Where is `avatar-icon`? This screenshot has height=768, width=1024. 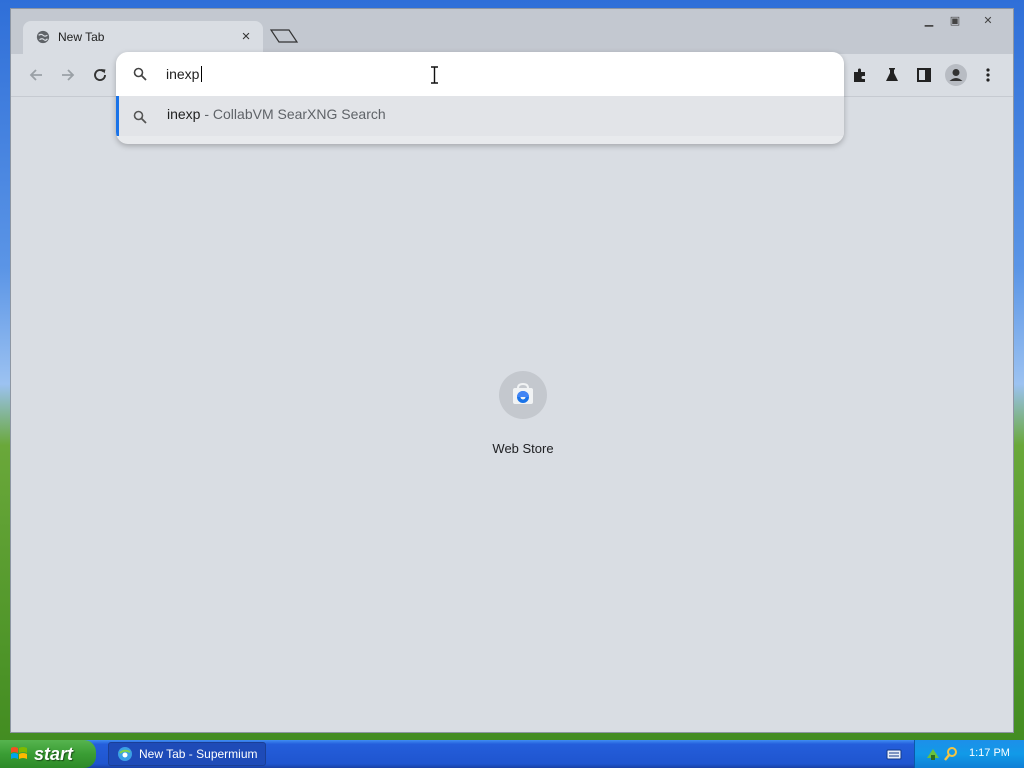 avatar-icon is located at coordinates (956, 75).